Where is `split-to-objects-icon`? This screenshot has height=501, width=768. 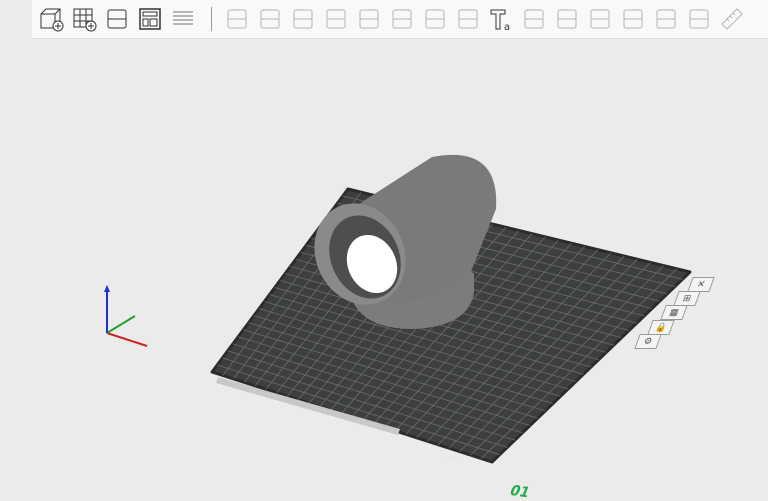 split-to-objects-icon is located at coordinates (666, 19).